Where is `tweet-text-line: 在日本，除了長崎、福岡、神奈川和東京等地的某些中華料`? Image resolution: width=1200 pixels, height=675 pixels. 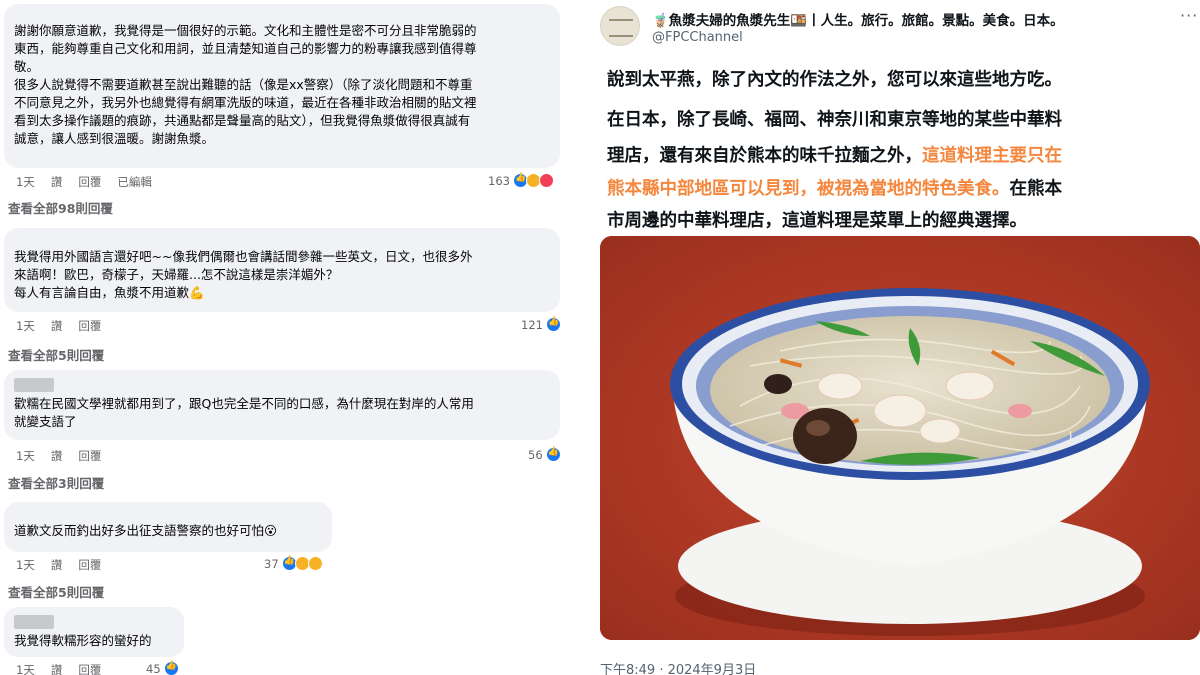
tweet-text-line: 在日本，除了長崎、福岡、神奈川和東京等地的某些中華料 is located at coordinates (834, 120).